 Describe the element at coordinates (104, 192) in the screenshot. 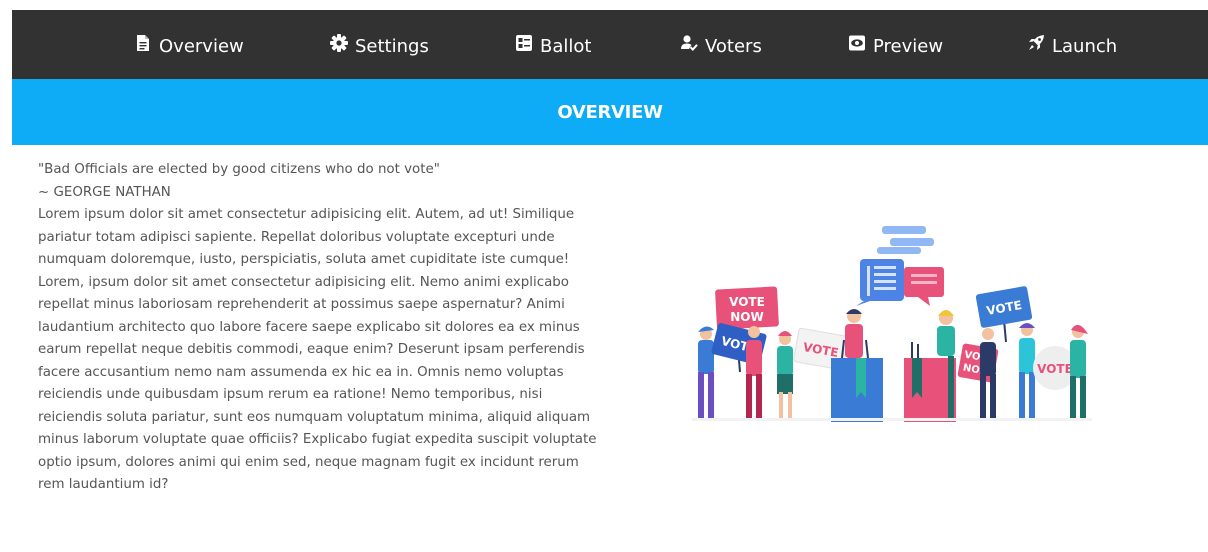

I see `quote-author: ~ GEORGE NATHAN` at that location.